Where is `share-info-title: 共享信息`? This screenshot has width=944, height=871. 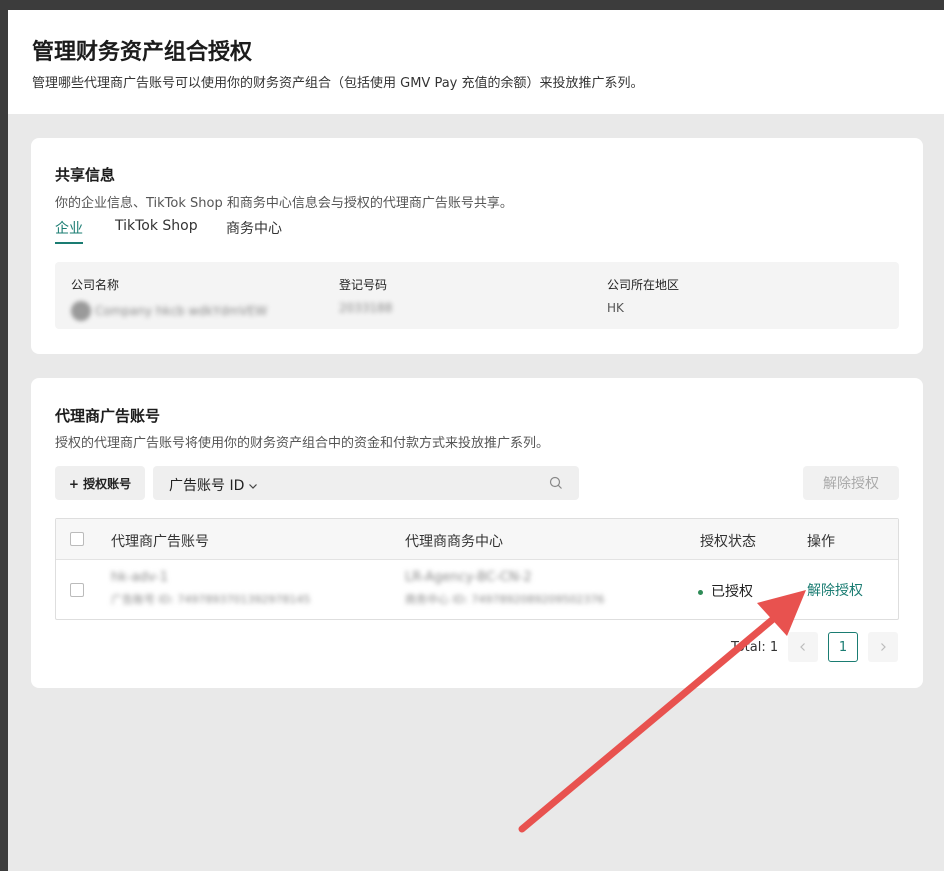 share-info-title: 共享信息 is located at coordinates (85, 175).